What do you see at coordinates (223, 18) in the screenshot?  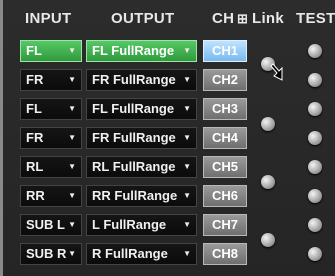 I see `ch-header: CH` at bounding box center [223, 18].